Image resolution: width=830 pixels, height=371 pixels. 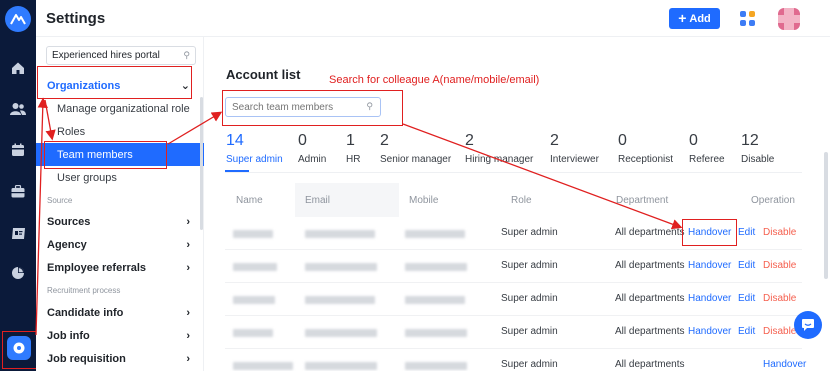 What do you see at coordinates (521, 200) in the screenshot?
I see `column-header-role: Role` at bounding box center [521, 200].